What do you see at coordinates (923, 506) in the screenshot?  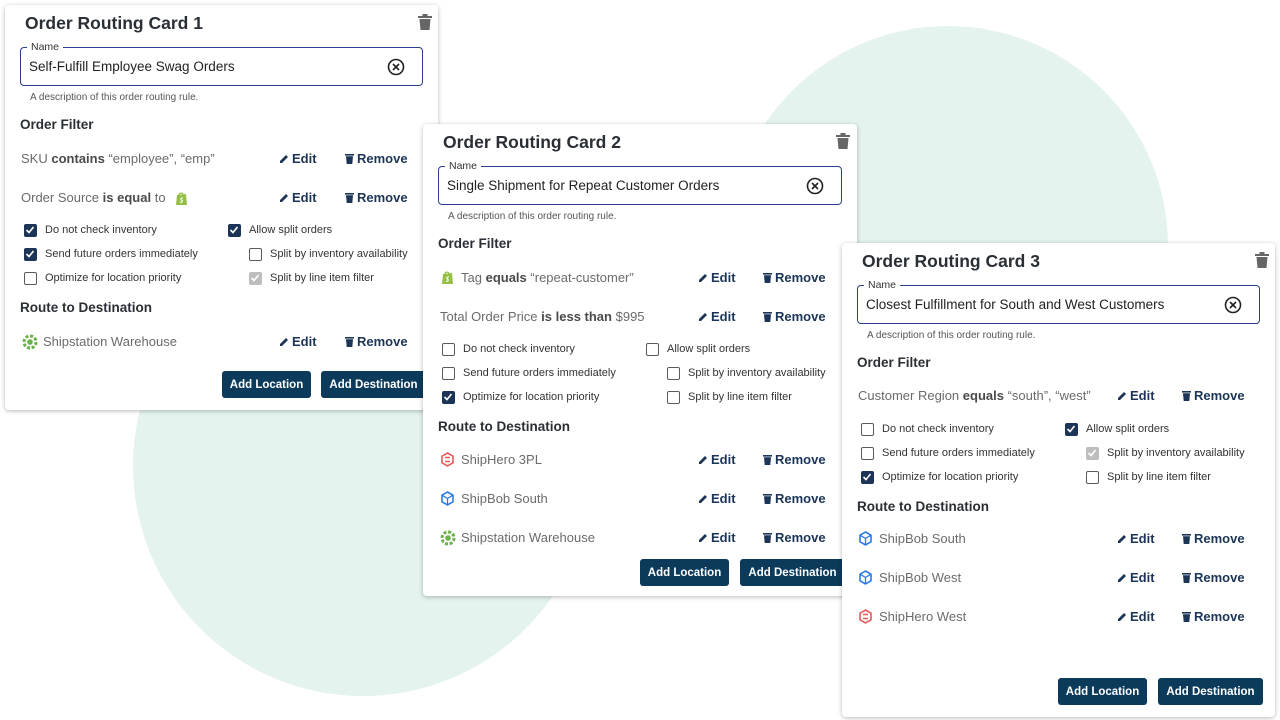 I see `route-to-destination-heading: Route to Destination` at bounding box center [923, 506].